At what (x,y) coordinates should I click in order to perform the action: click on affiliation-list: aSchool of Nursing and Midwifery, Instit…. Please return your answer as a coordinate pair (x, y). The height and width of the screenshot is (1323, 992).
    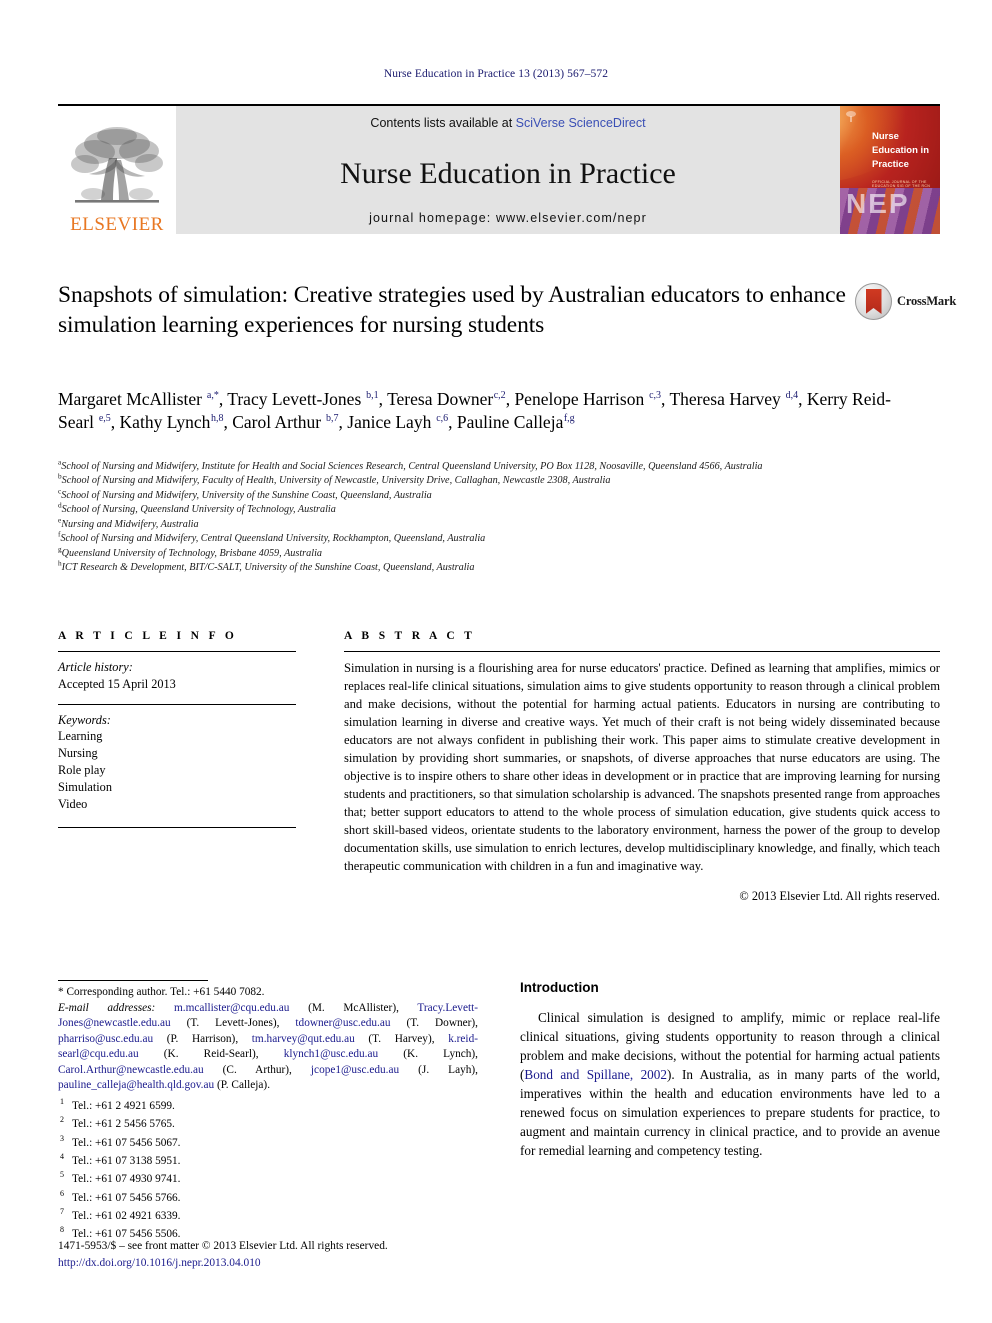
    Looking at the image, I should click on (488, 517).